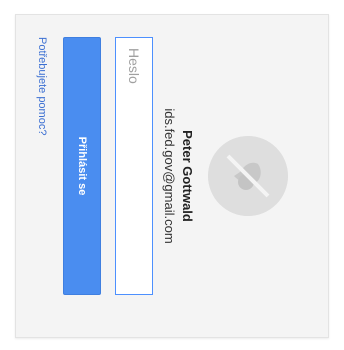 Image resolution: width=344 pixels, height=350 pixels. What do you see at coordinates (187, 176) in the screenshot?
I see `user-name: Peter Gottwald` at bounding box center [187, 176].